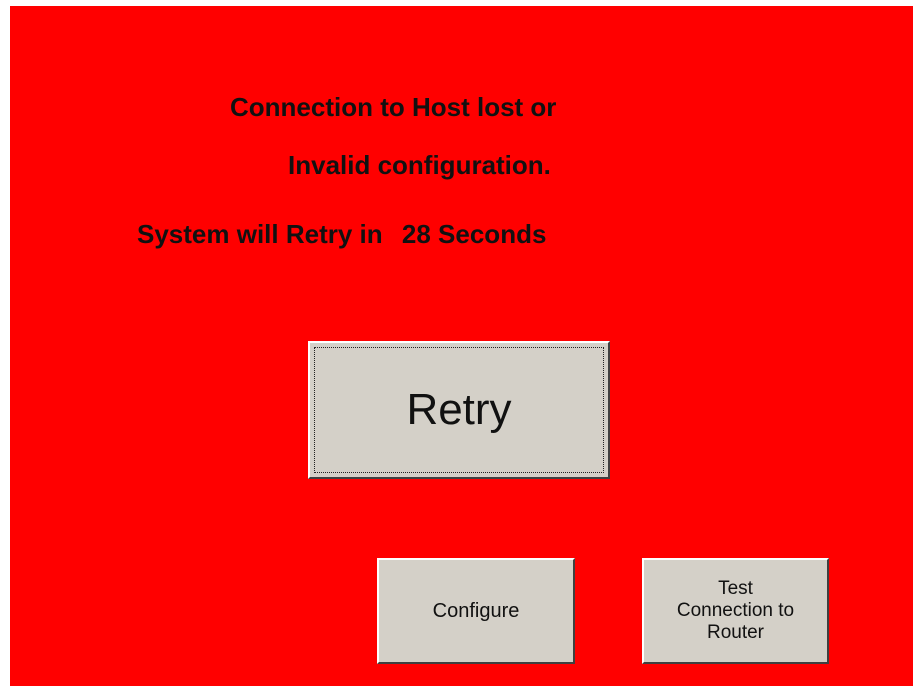 The image size is (917, 693). What do you see at coordinates (260, 234) in the screenshot?
I see `retry-countdown-prefix: System will Retry in` at bounding box center [260, 234].